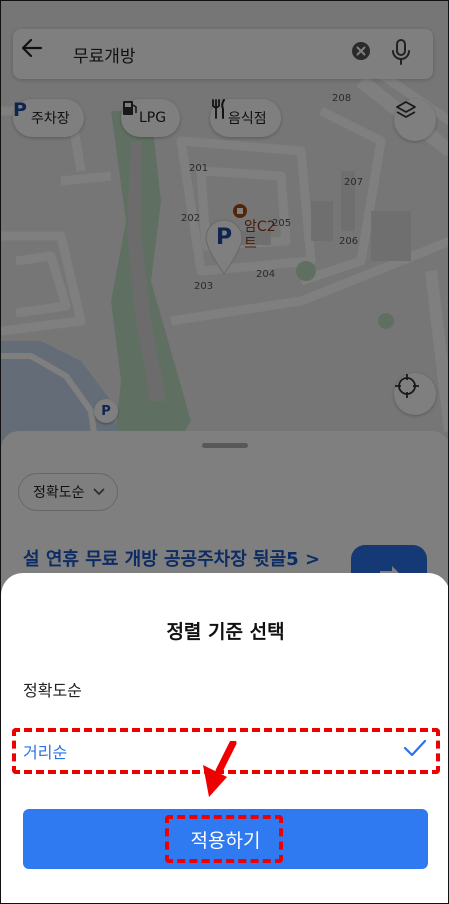  What do you see at coordinates (224, 839) in the screenshot?
I see `annotation-highlight-box` at bounding box center [224, 839].